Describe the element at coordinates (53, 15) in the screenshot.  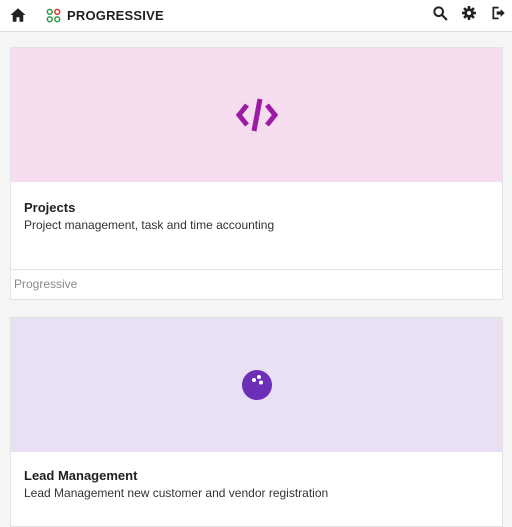
I see `app-logo-icon` at that location.